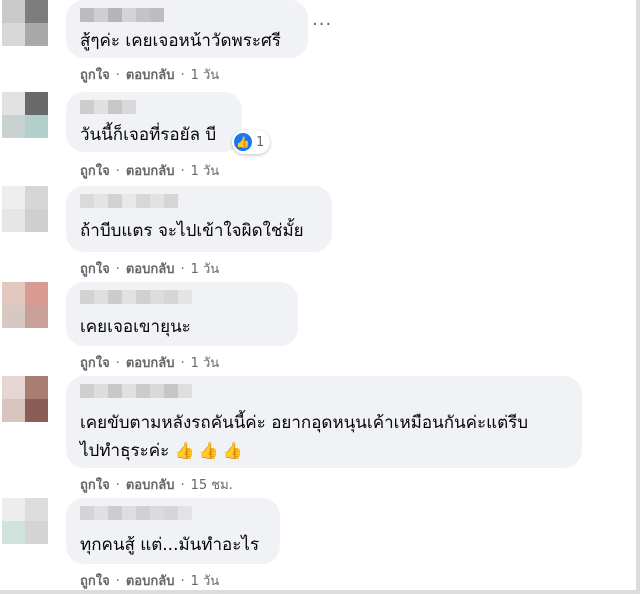  Describe the element at coordinates (199, 219) in the screenshot. I see `comment-bubble: ถ้าบีบแตร จะไปเข้าใจผิดใช่มั้ย` at that location.